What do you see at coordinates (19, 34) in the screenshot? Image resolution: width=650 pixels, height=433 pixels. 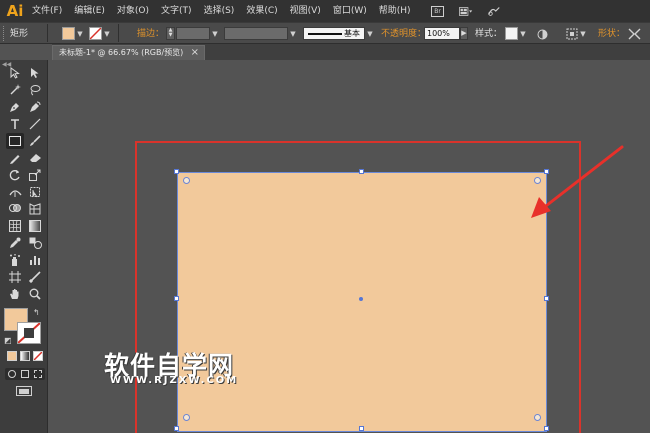 I see `selection-type-label: 矩形` at bounding box center [19, 34].